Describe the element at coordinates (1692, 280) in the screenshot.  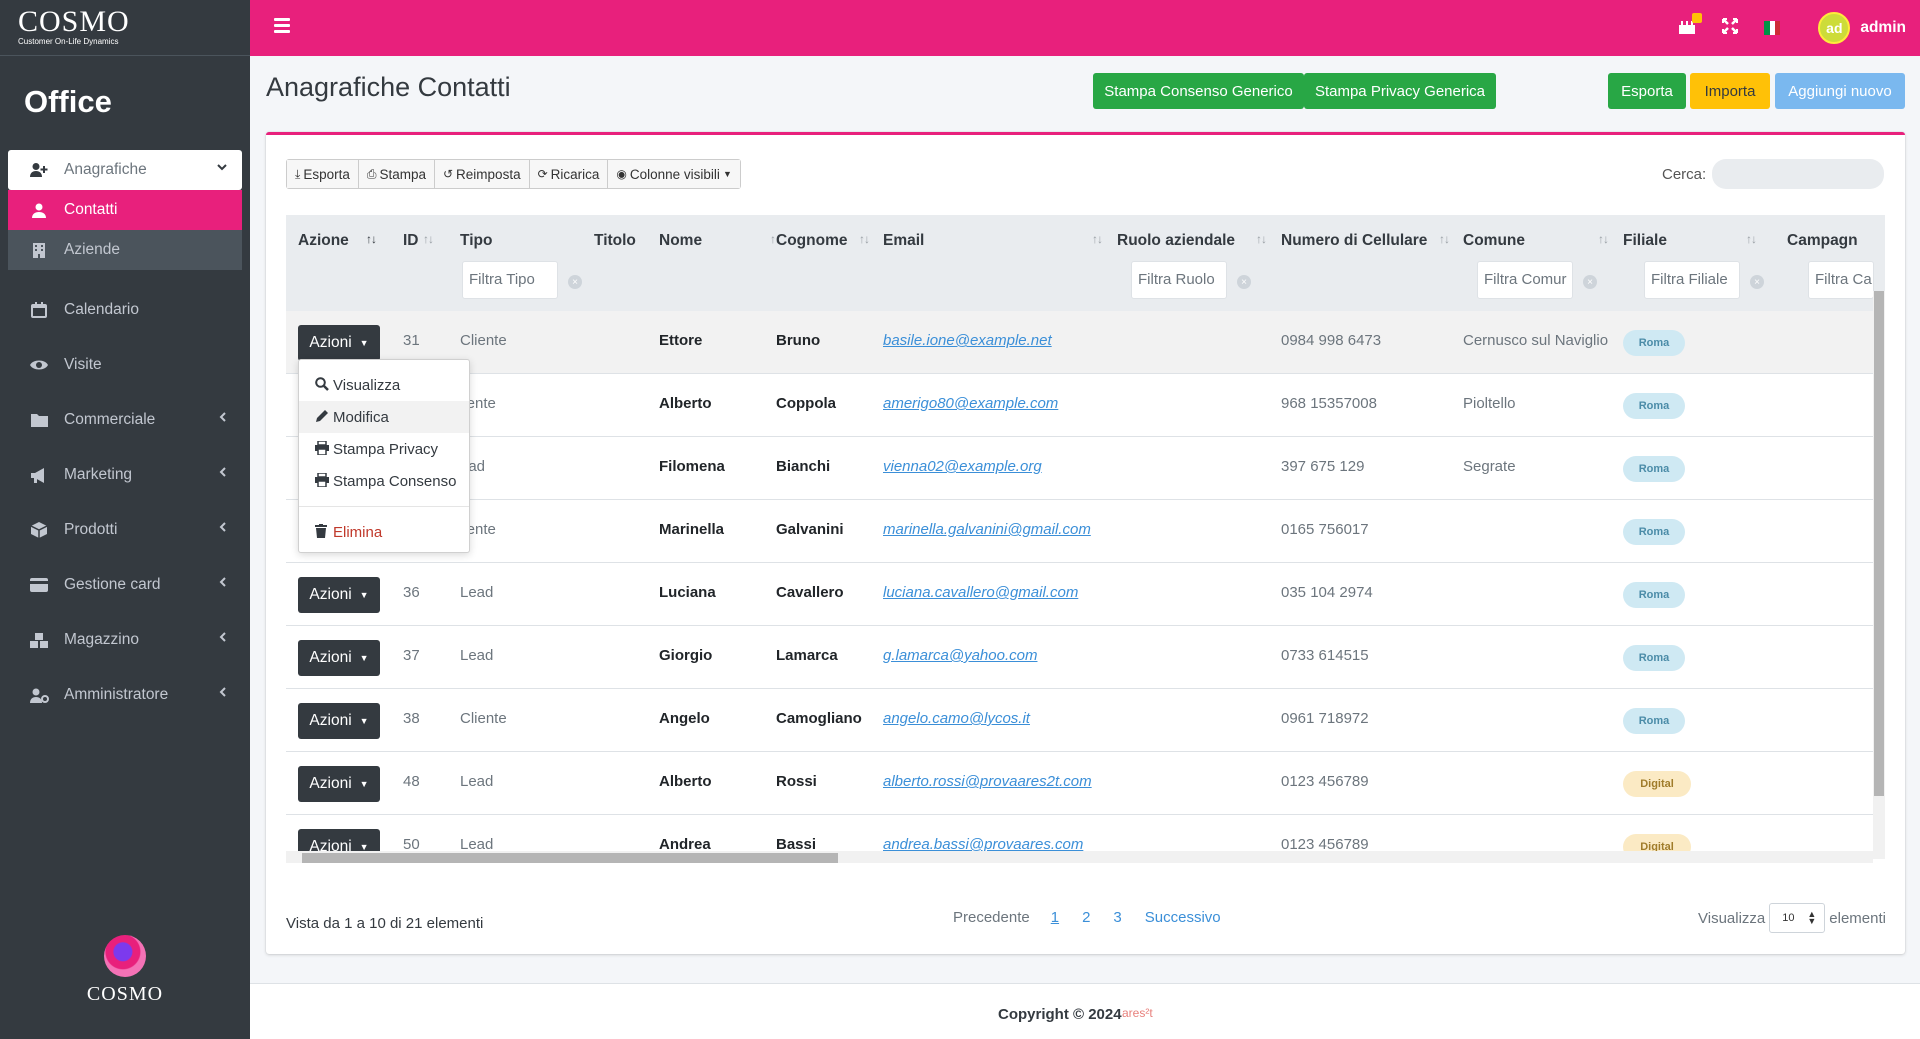
I see `filter-filiale-input: Filtra Filiale` at that location.